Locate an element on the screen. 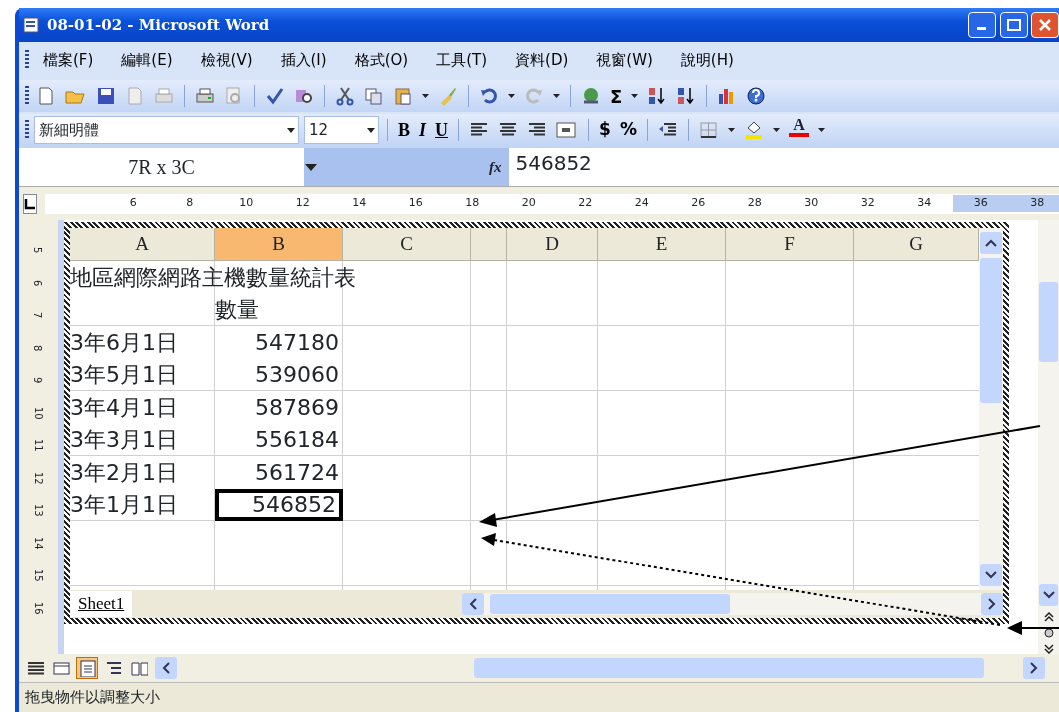  maximize-icon is located at coordinates (1013, 25).